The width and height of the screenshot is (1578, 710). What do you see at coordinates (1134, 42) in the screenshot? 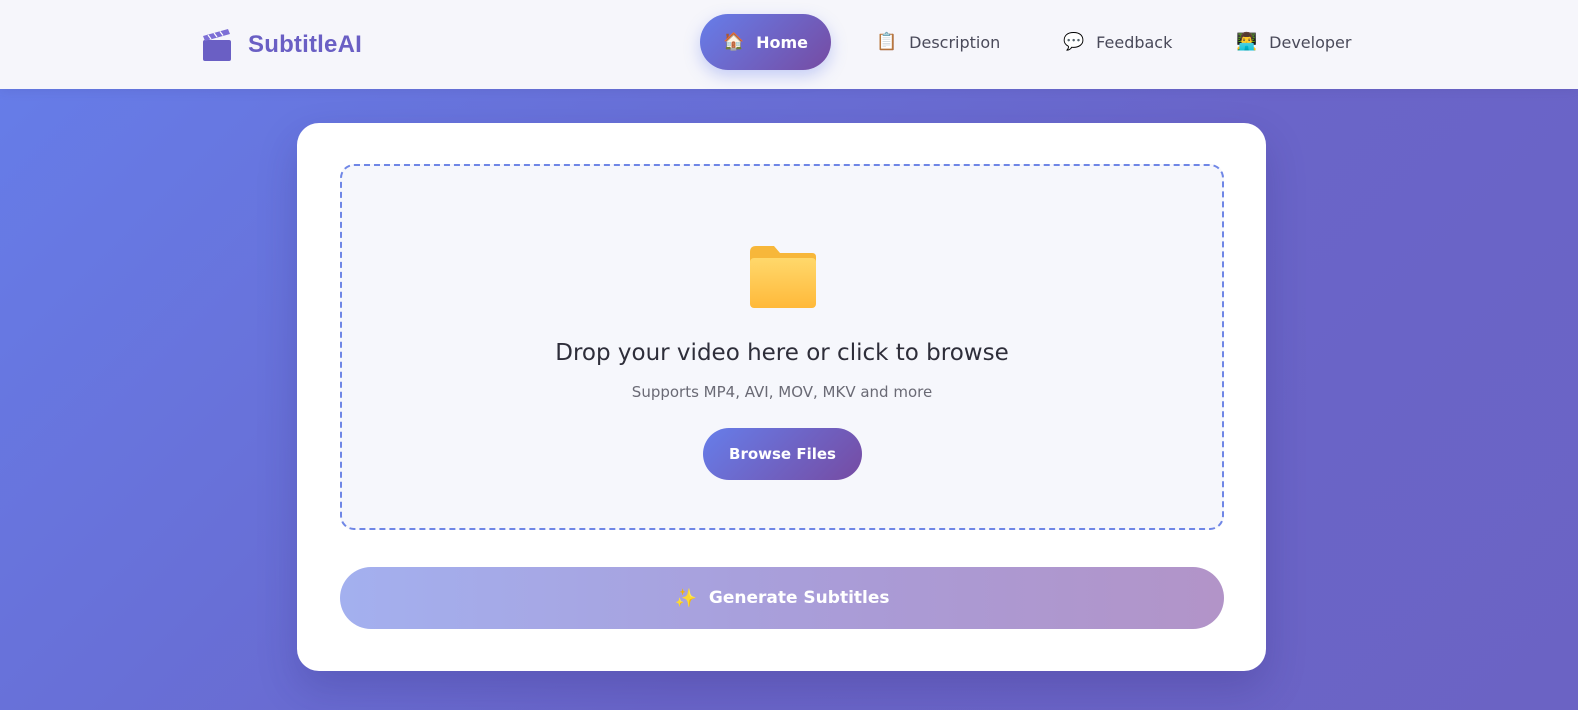
I see `nav-item-label: Feedback` at bounding box center [1134, 42].